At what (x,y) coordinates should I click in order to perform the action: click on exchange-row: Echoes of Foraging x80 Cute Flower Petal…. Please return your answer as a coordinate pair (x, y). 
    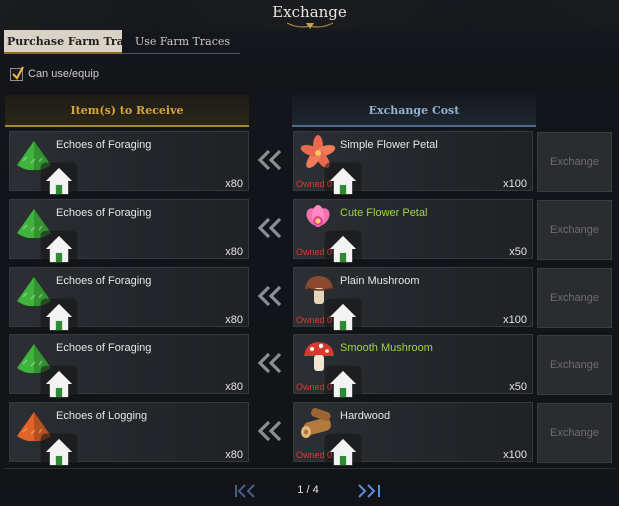
    Looking at the image, I should click on (309, 233).